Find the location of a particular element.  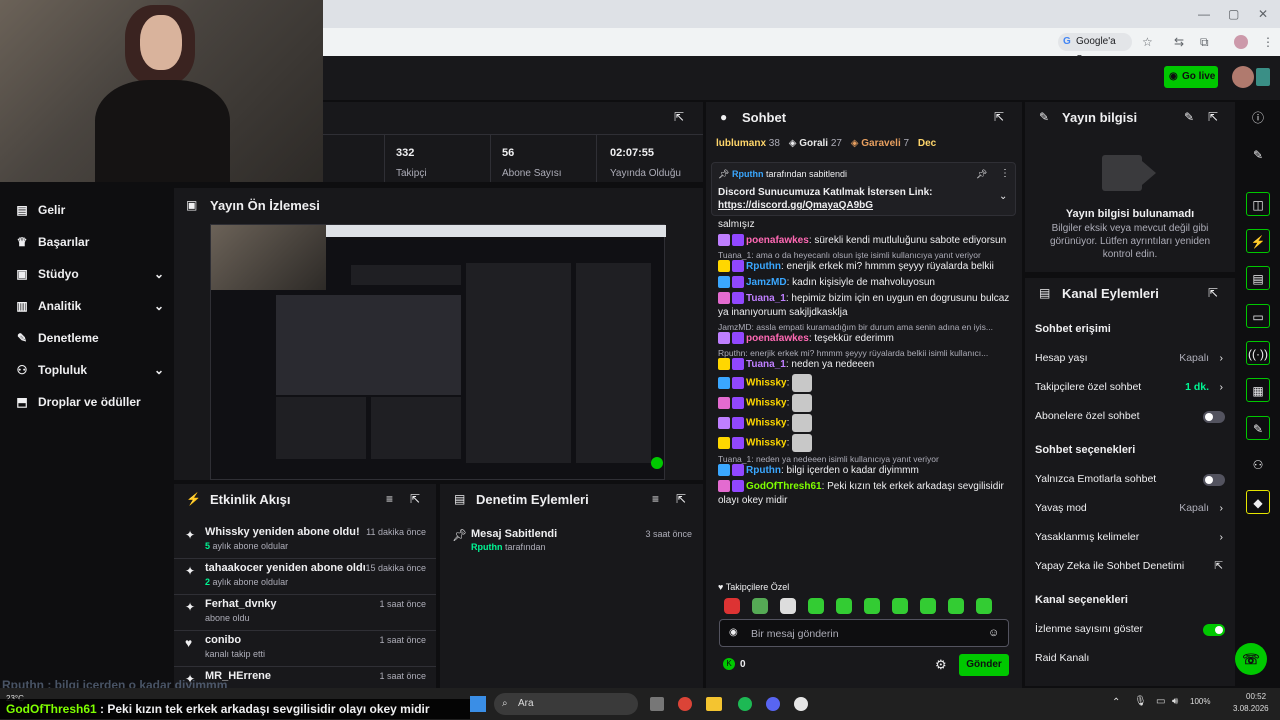

sidebar-item-moderation: ✎ Denetleme is located at coordinates (89, 338).